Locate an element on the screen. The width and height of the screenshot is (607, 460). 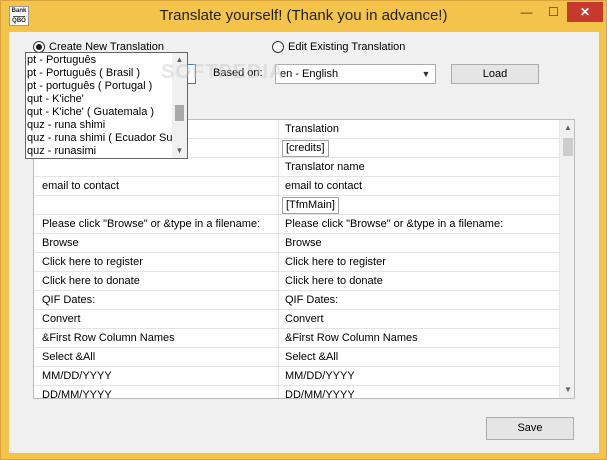
table-row: Browse Browse is located at coordinates (296, 243).